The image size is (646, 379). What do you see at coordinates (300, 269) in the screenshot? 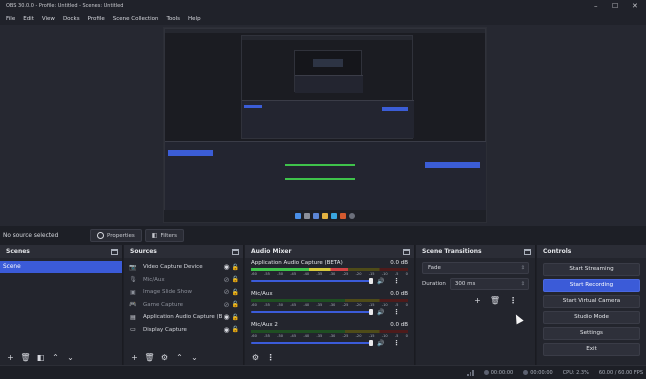
I see `meter-level` at bounding box center [300, 269].